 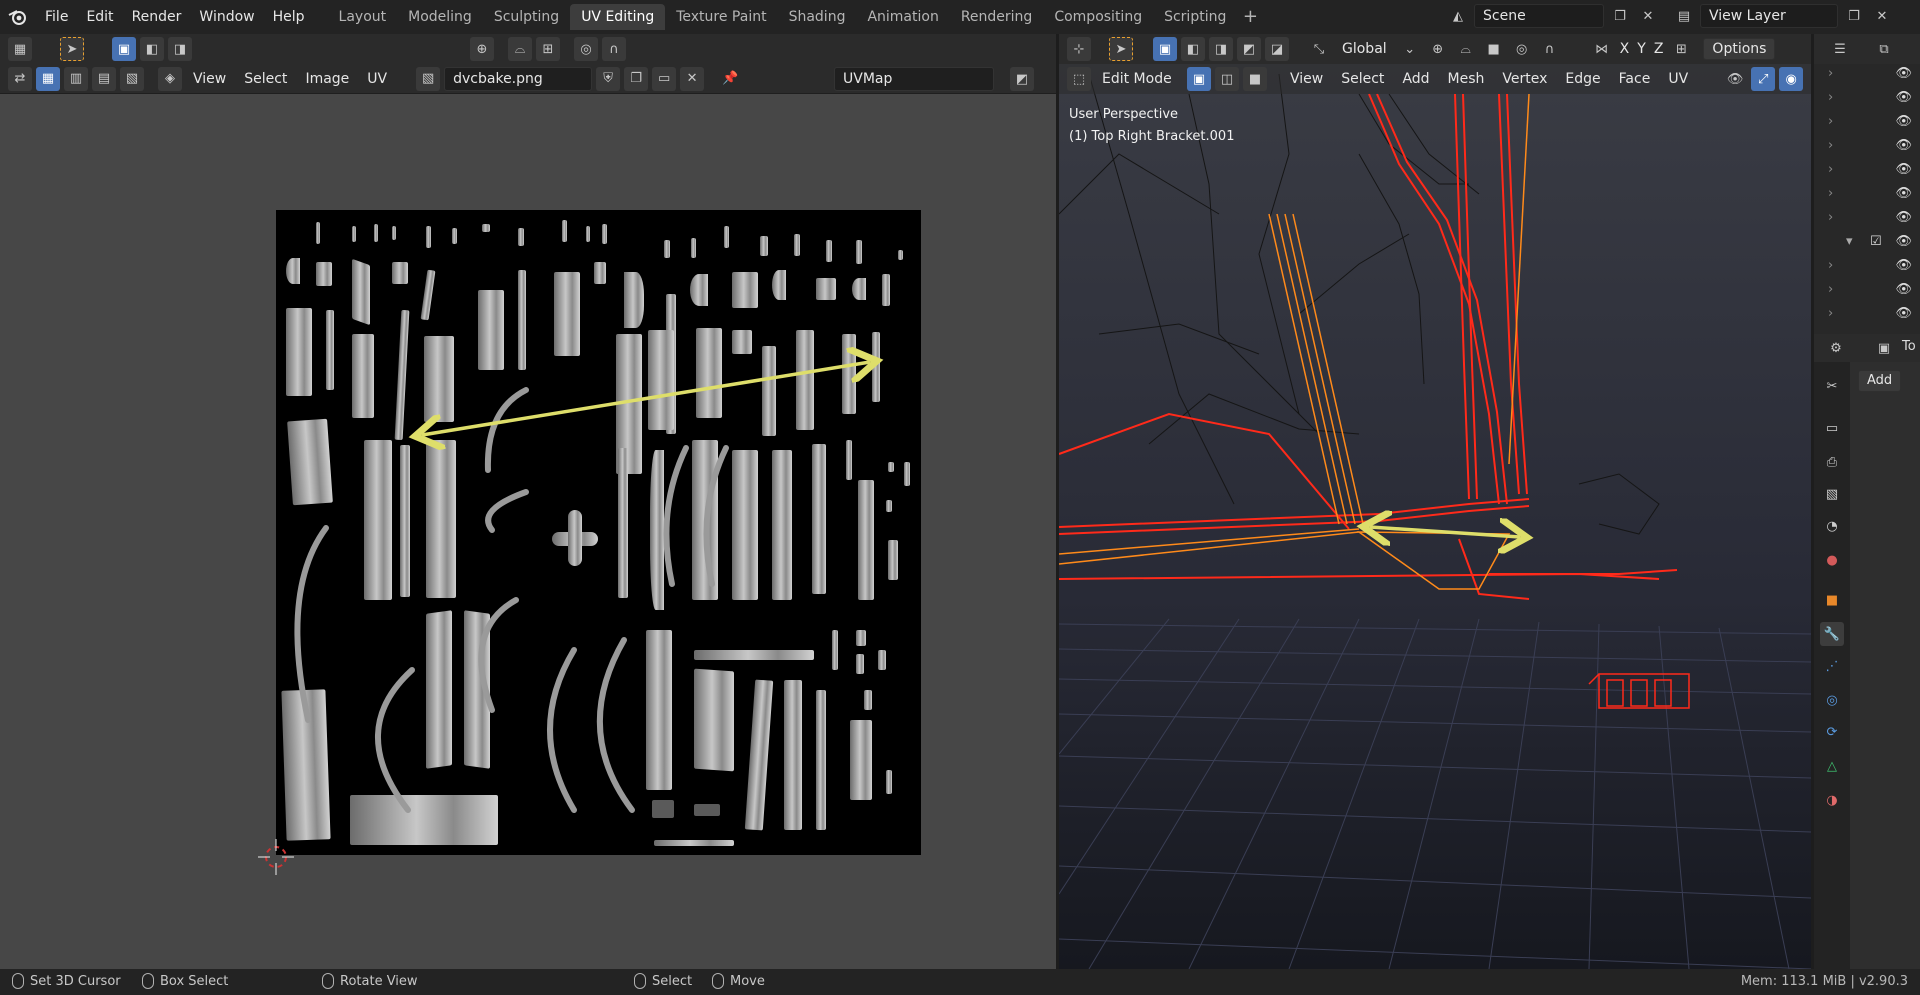 I want to click on viewport-select-subtract-icon: ◨, so click(x=1221, y=49).